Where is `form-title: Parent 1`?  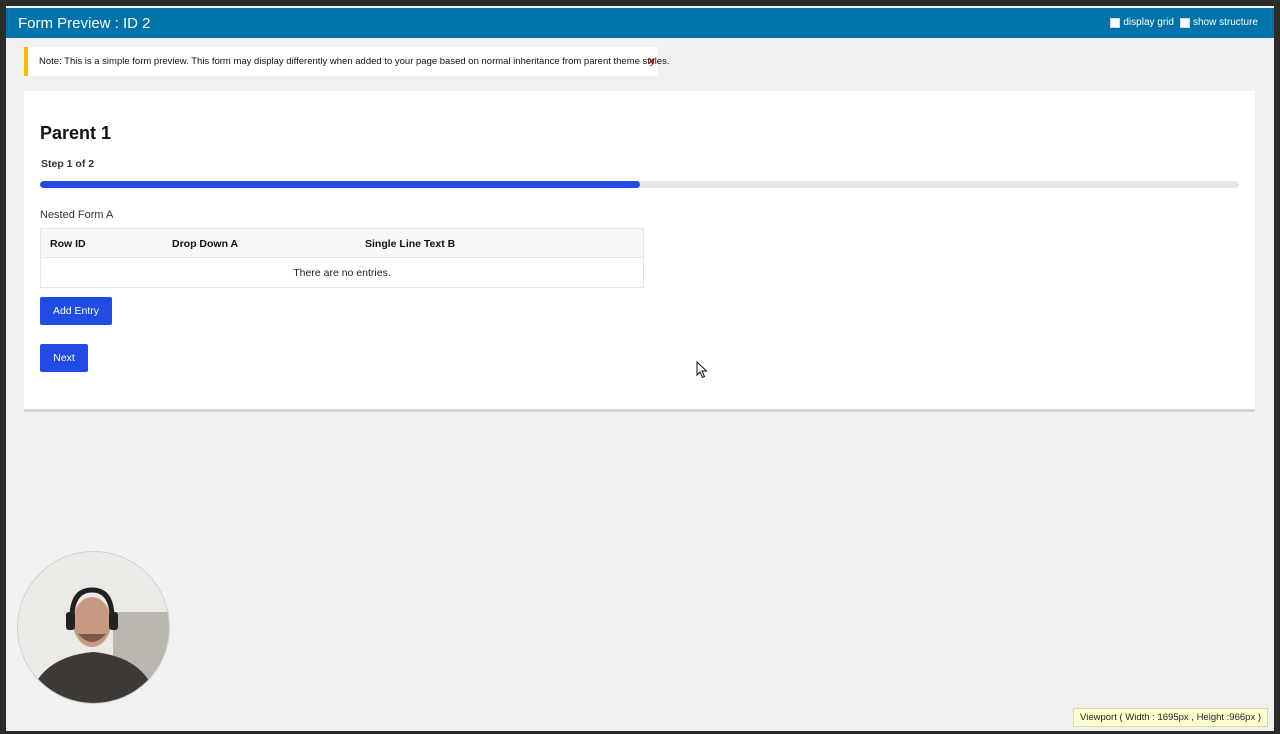 form-title: Parent 1 is located at coordinates (76, 133).